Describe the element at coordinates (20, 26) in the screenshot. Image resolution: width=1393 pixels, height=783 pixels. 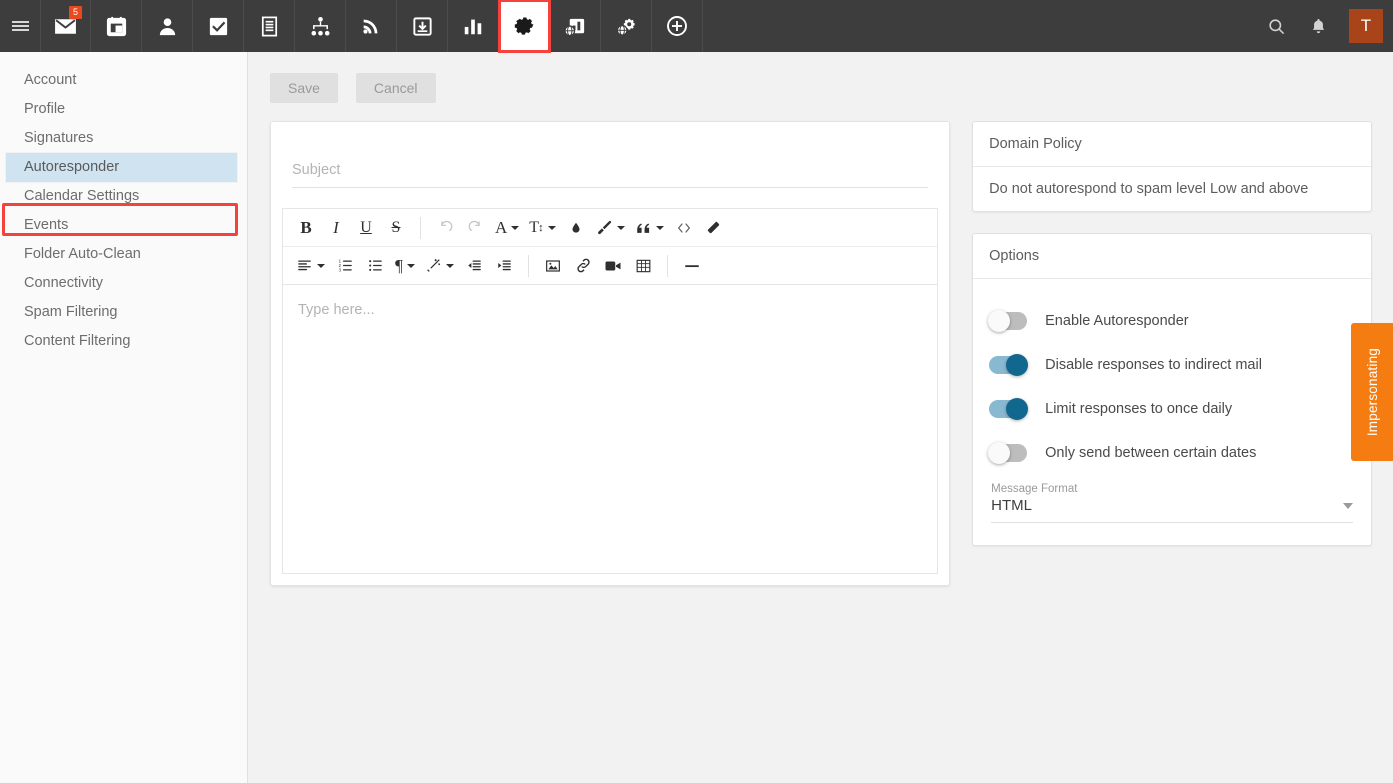
I see `hamburger-icon` at that location.